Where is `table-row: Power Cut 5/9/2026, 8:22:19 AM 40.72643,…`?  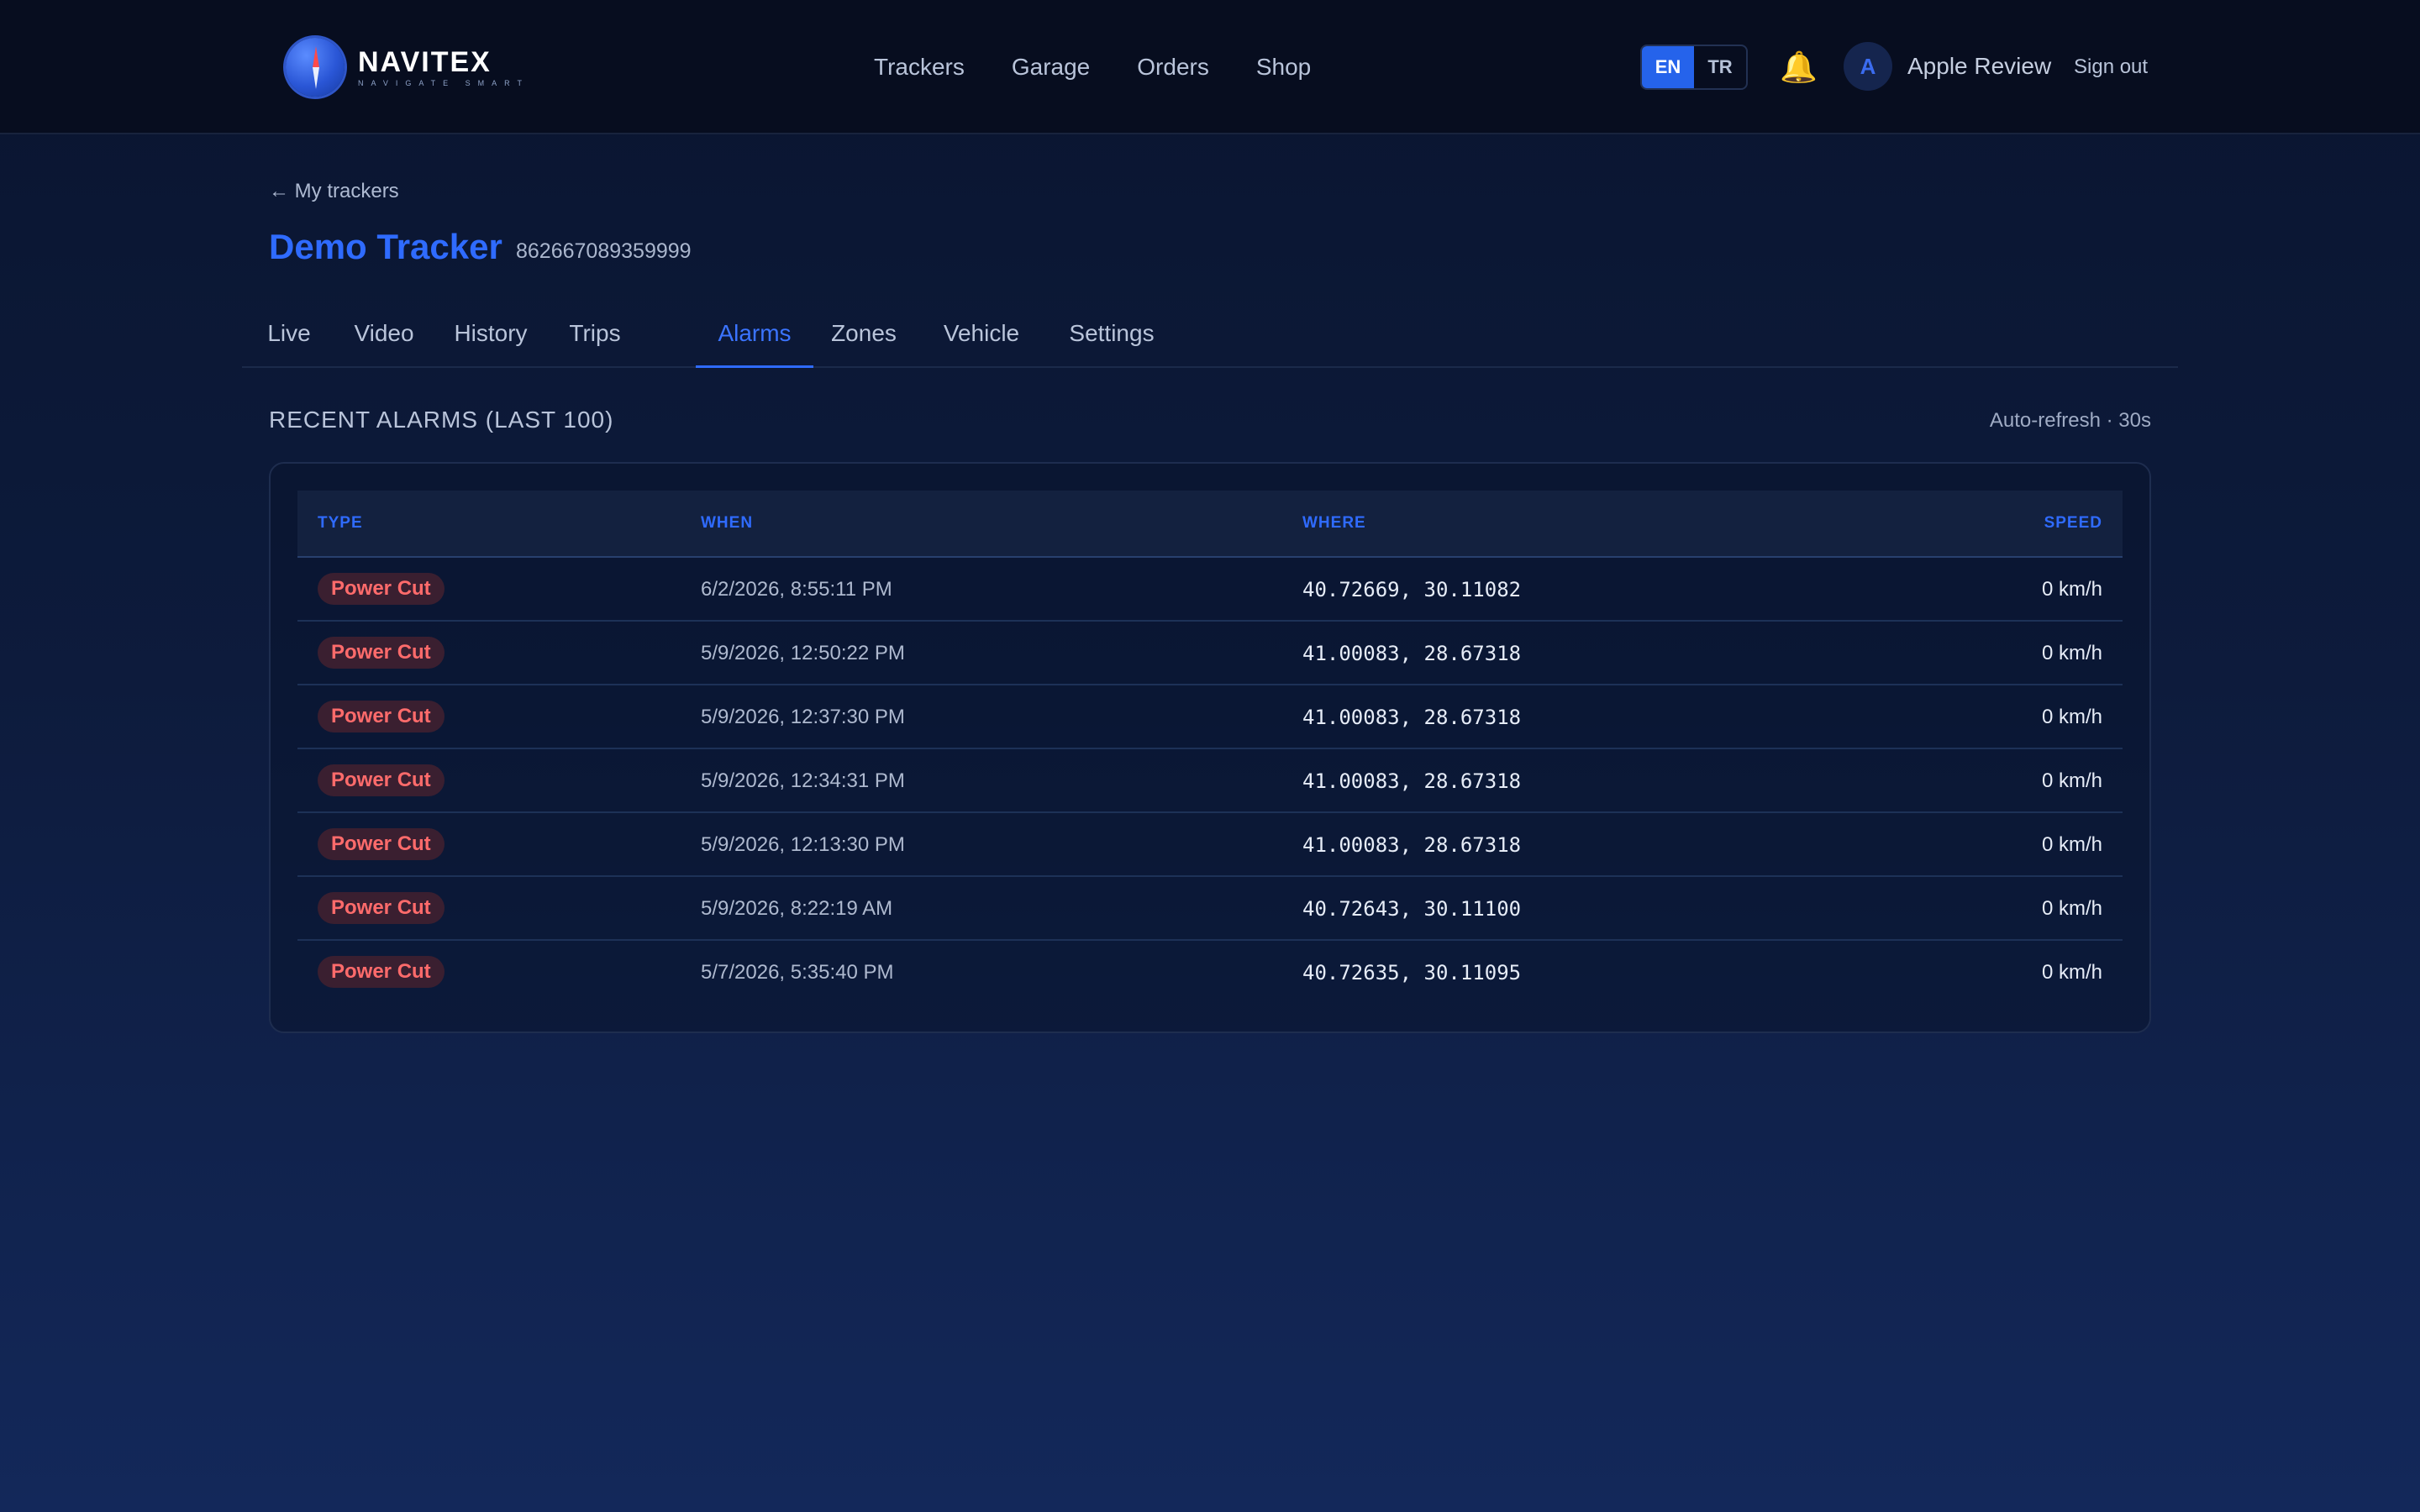
table-row: Power Cut 5/9/2026, 8:22:19 AM 40.72643,… is located at coordinates (1210, 909).